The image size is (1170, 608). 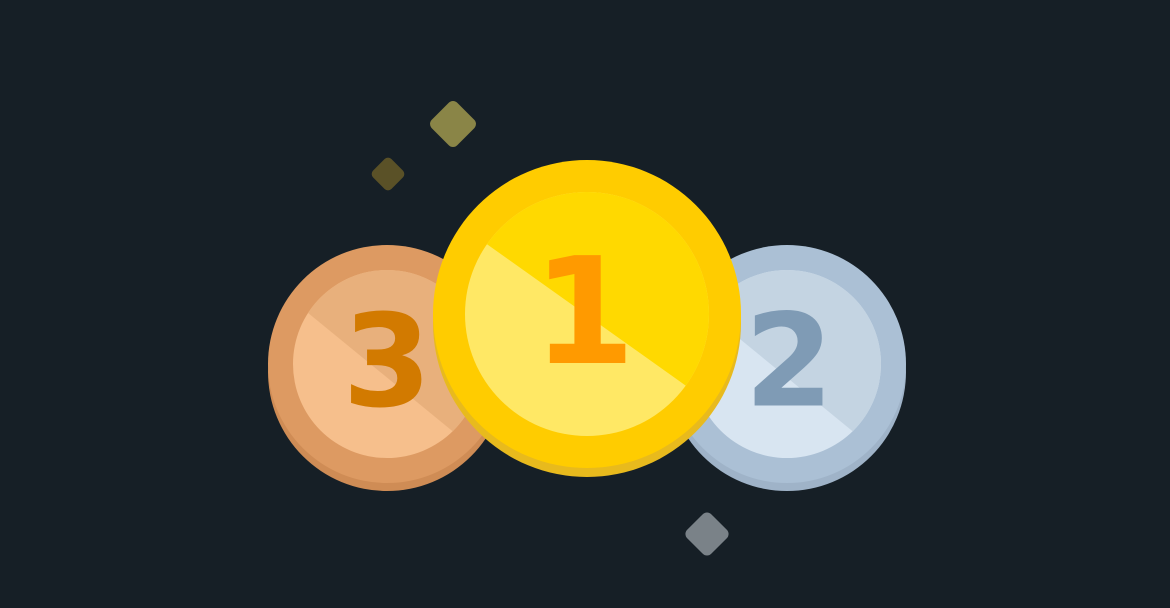 What do you see at coordinates (453, 124) in the screenshot?
I see `sparkle-large-olive` at bounding box center [453, 124].